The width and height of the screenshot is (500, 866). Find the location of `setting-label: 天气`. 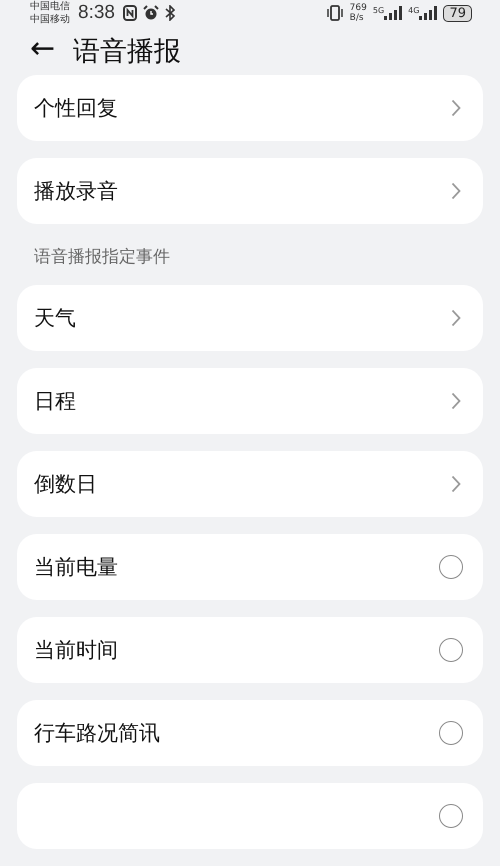

setting-label: 天气 is located at coordinates (55, 318).